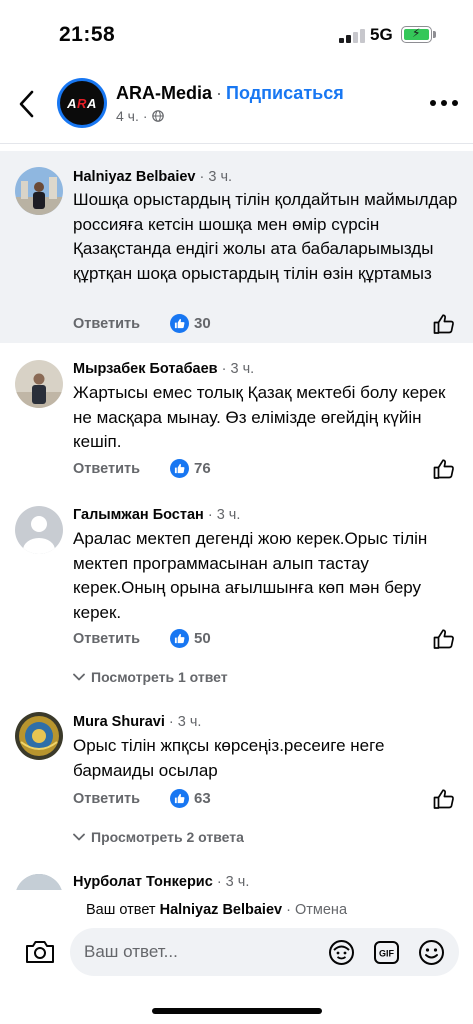 The height and width of the screenshot is (1024, 473). Describe the element at coordinates (221, 910) in the screenshot. I see `reply-to-name: Halniyaz Belbaiev` at that location.